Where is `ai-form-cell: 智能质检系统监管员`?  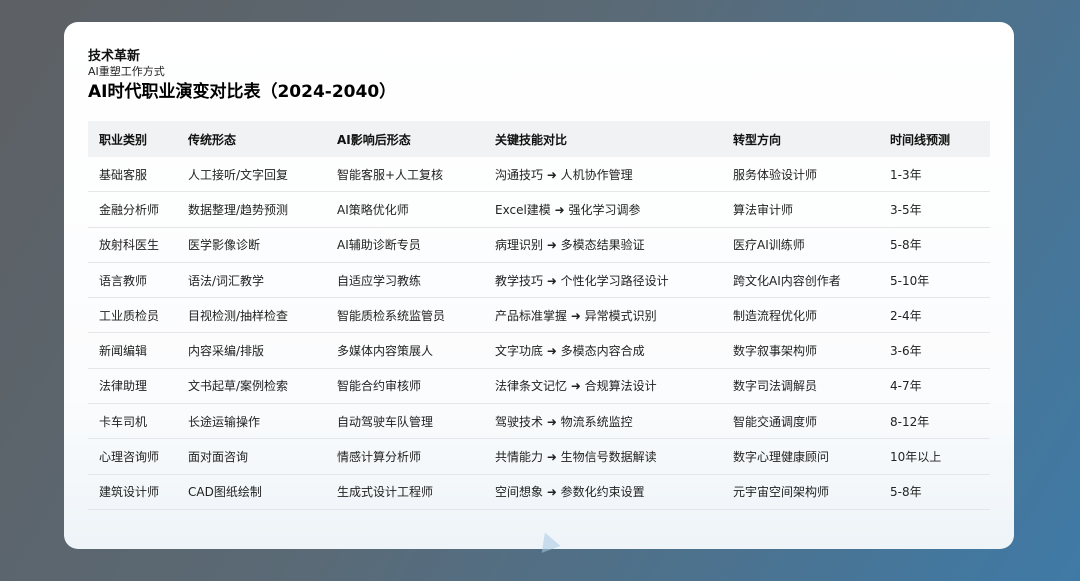 ai-form-cell: 智能质检系统监管员 is located at coordinates (391, 315).